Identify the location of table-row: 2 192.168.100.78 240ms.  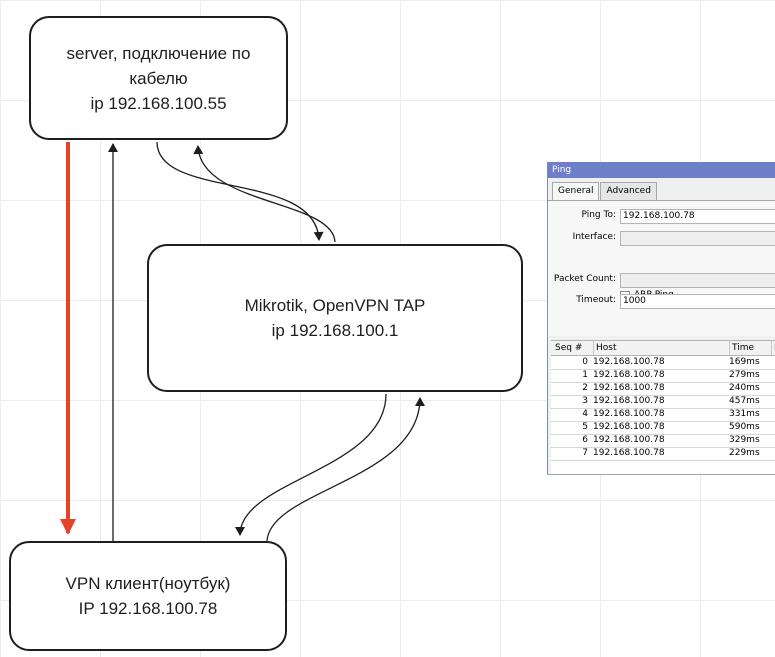
(663, 389).